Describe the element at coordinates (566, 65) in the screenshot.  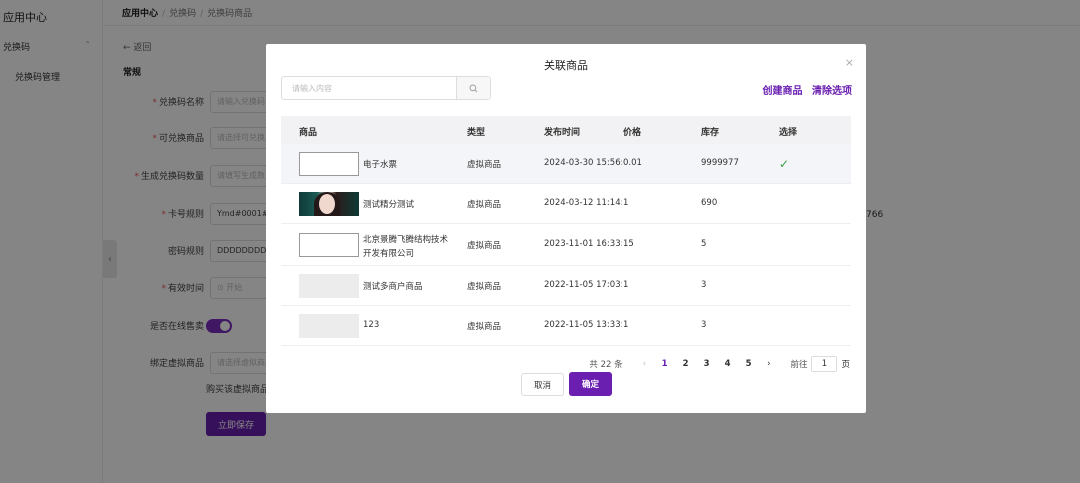
I see `dialog-title: 关联商品` at that location.